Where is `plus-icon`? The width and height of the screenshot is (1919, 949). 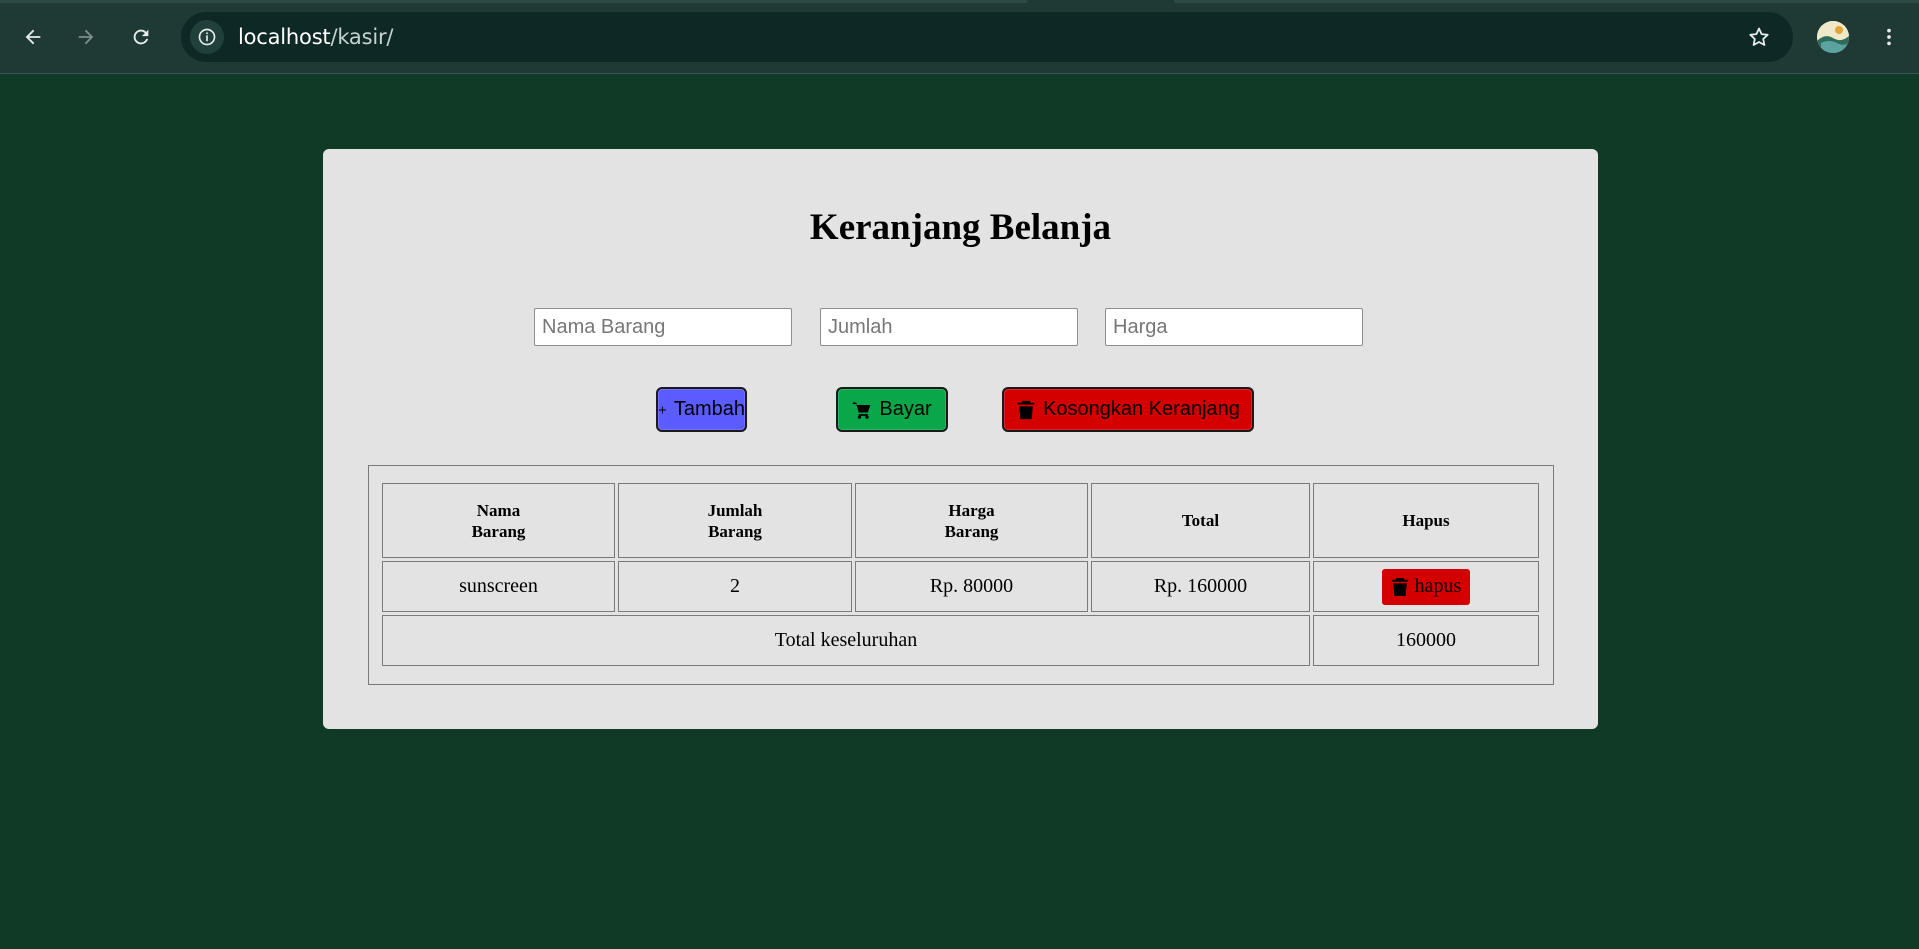 plus-icon is located at coordinates (662, 409).